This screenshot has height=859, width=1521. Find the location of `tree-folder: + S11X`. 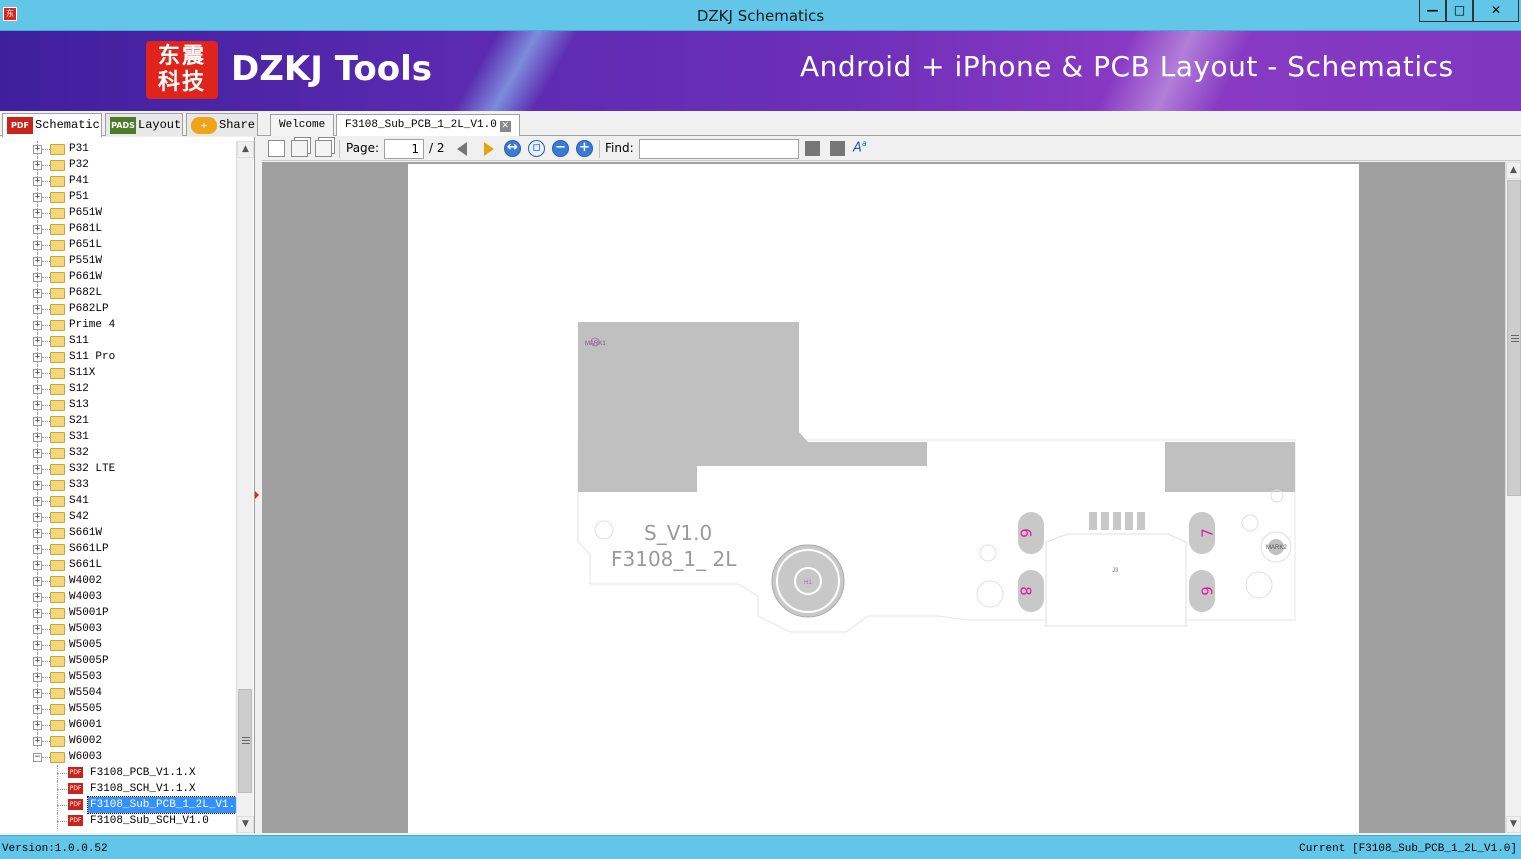

tree-folder: + S11X is located at coordinates (118, 373).